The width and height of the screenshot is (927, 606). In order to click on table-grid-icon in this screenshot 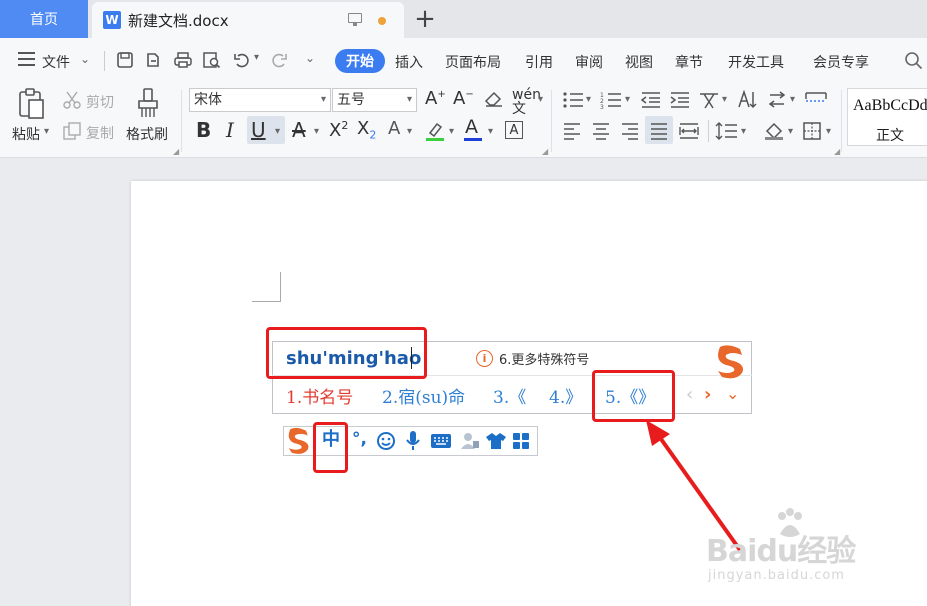, I will do `click(816, 100)`.